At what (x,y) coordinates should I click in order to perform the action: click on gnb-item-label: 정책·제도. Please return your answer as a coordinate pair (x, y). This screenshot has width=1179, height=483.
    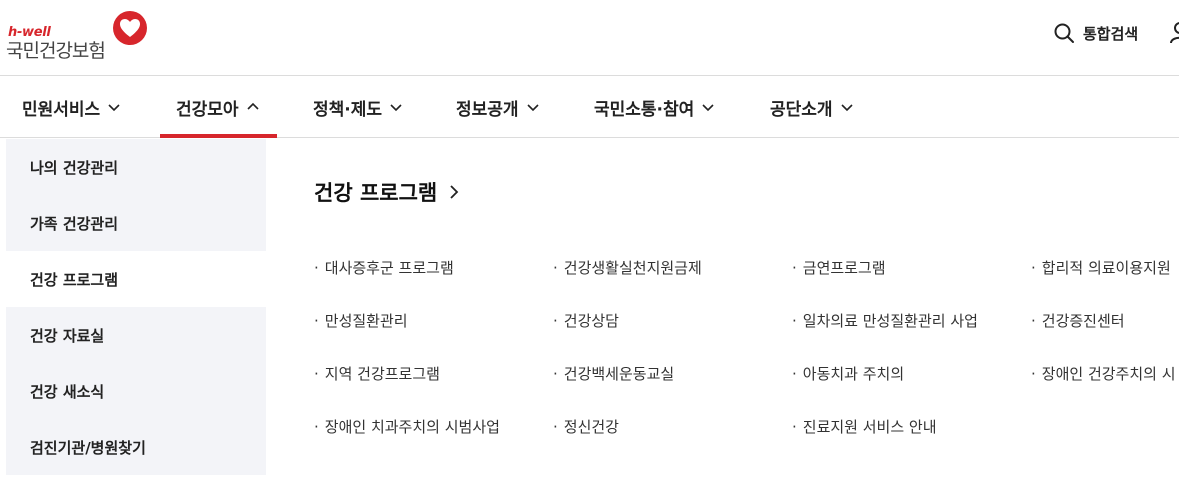
    Looking at the image, I should click on (348, 109).